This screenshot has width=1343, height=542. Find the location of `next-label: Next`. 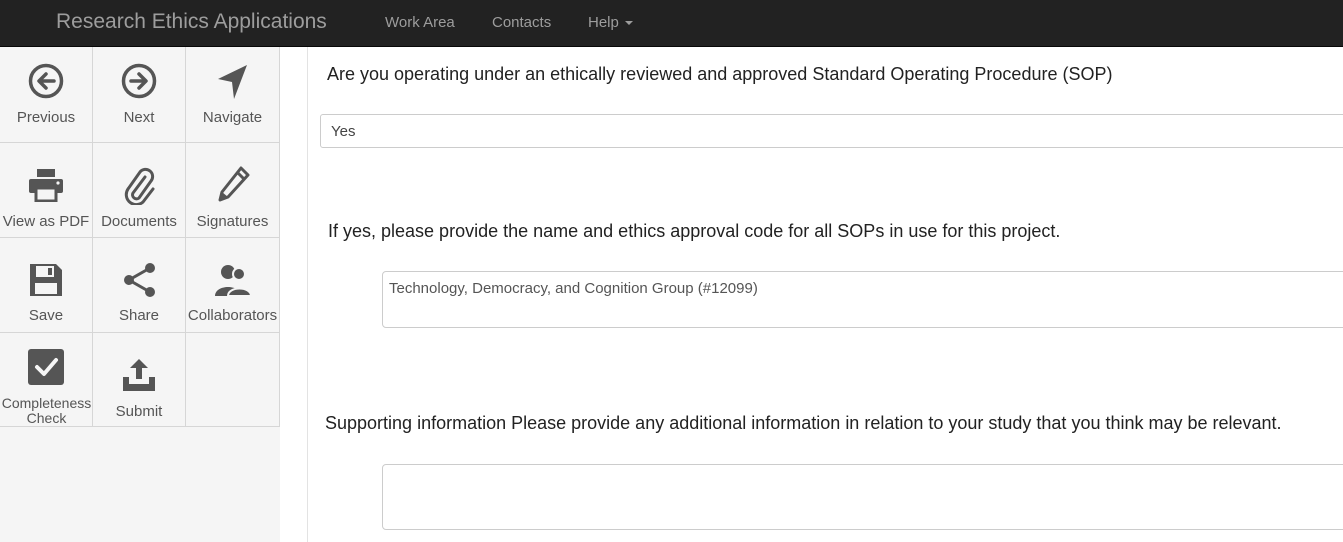

next-label: Next is located at coordinates (139, 117).